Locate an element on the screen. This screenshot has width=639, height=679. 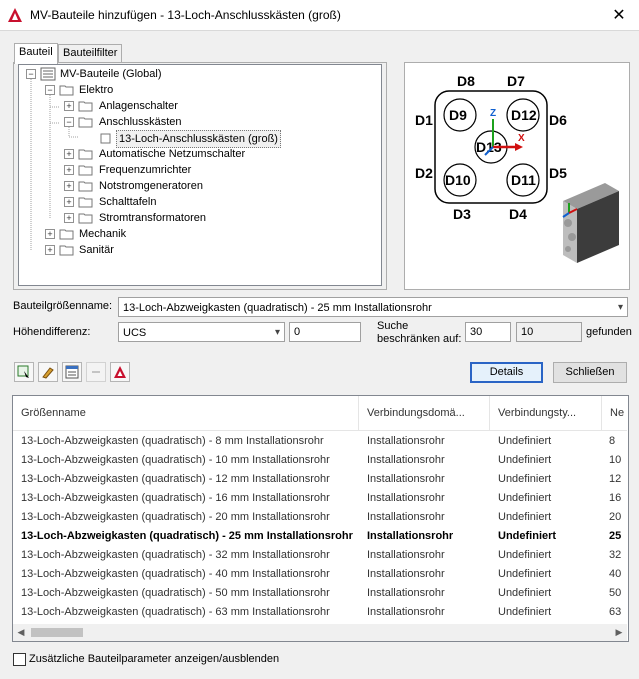
autocad-app-icon is located at coordinates (15, 15).